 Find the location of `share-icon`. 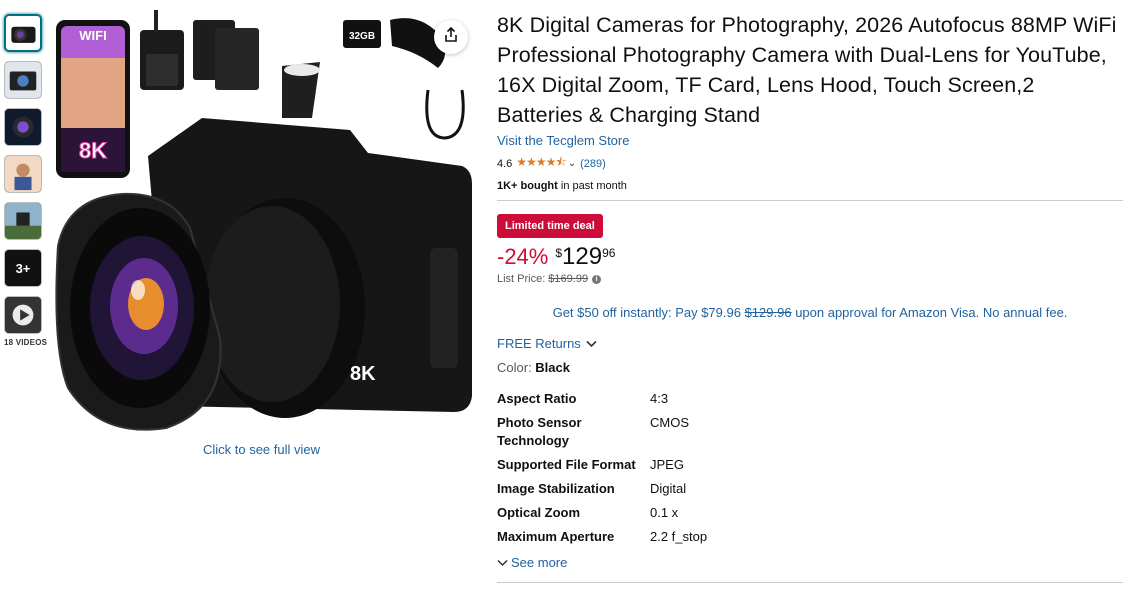

share-icon is located at coordinates (451, 37).